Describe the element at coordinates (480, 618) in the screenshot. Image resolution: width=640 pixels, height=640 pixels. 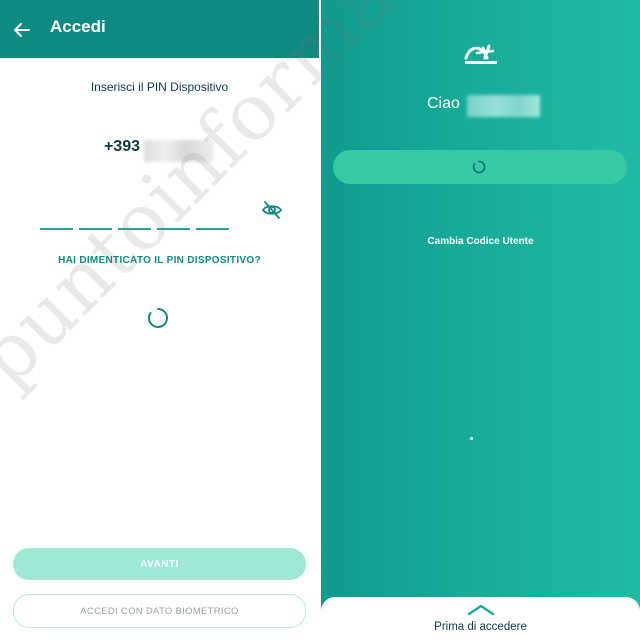
I see `before-login-sheet: Prima di accedere` at that location.